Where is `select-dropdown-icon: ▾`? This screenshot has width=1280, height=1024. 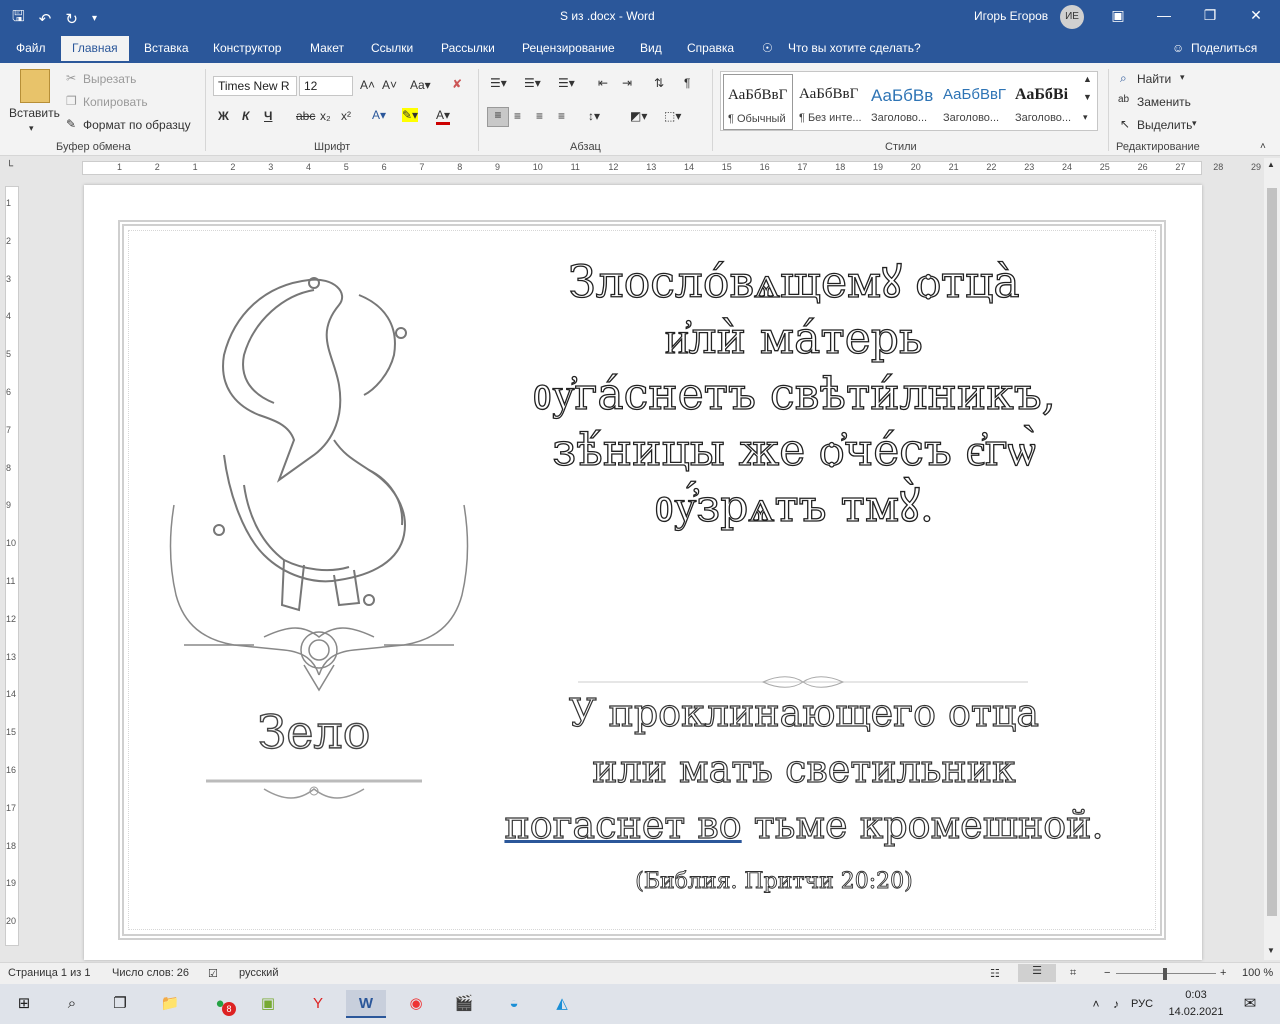
select-dropdown-icon: ▾ is located at coordinates (1194, 123).